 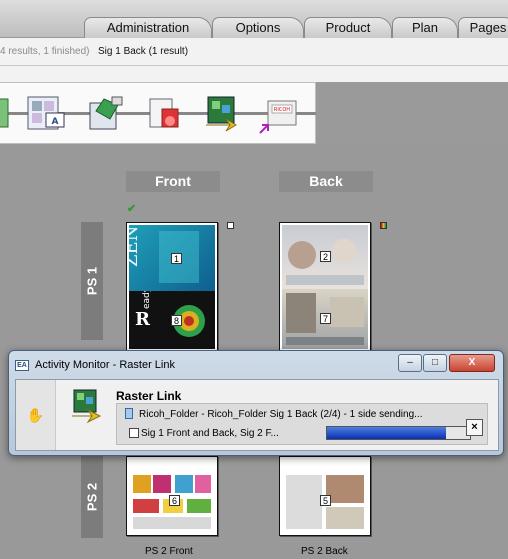 I want to click on tab-pages: Pages, so click(x=483, y=27).